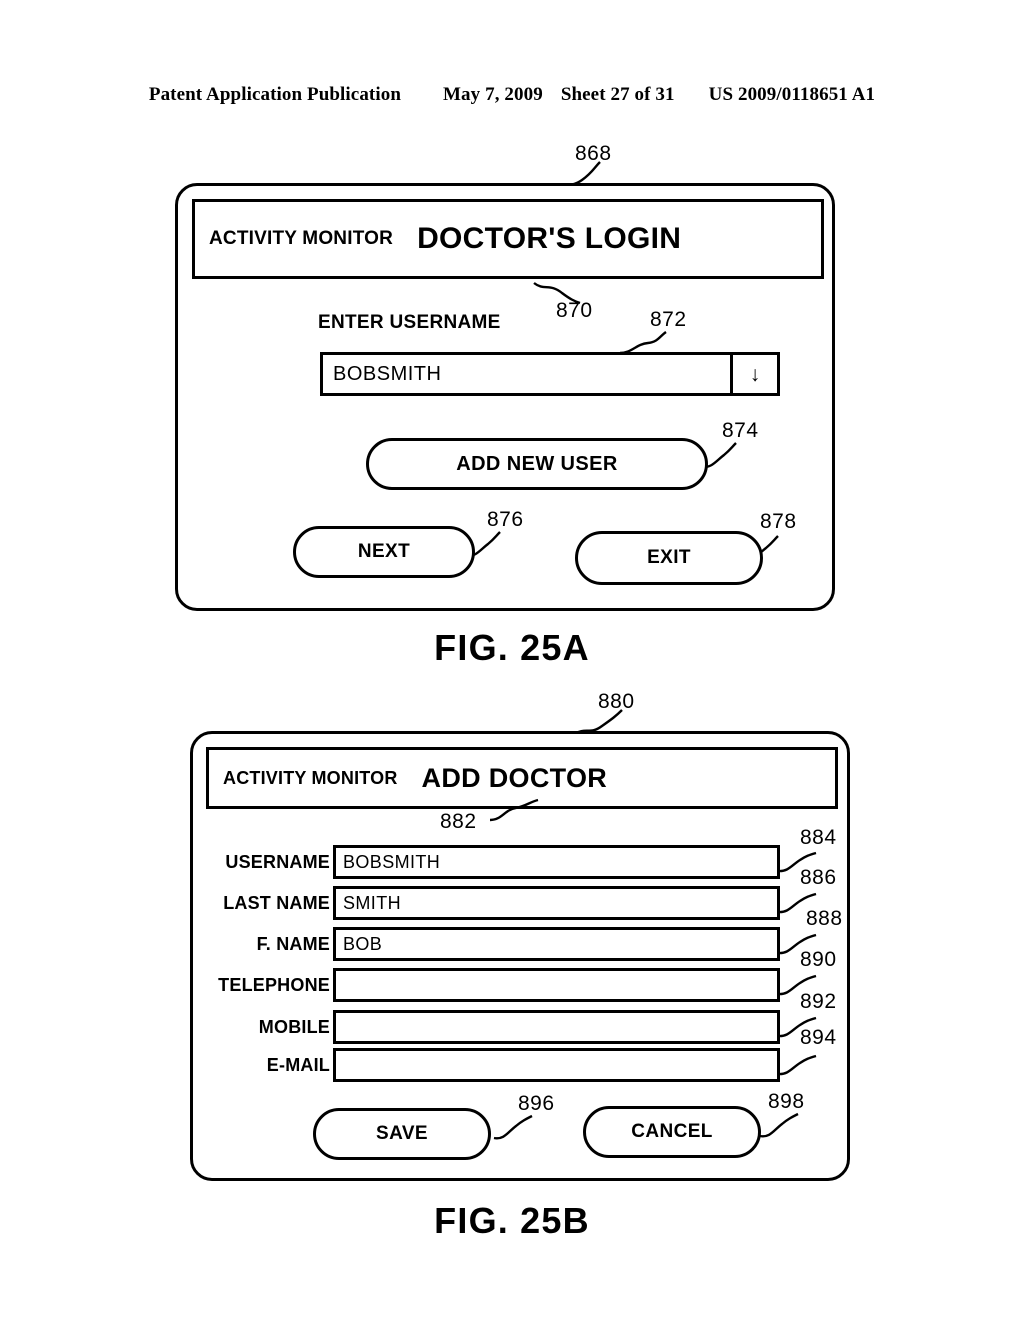  Describe the element at coordinates (537, 464) in the screenshot. I see `add-new-user-button: ADD NEW USER` at that location.